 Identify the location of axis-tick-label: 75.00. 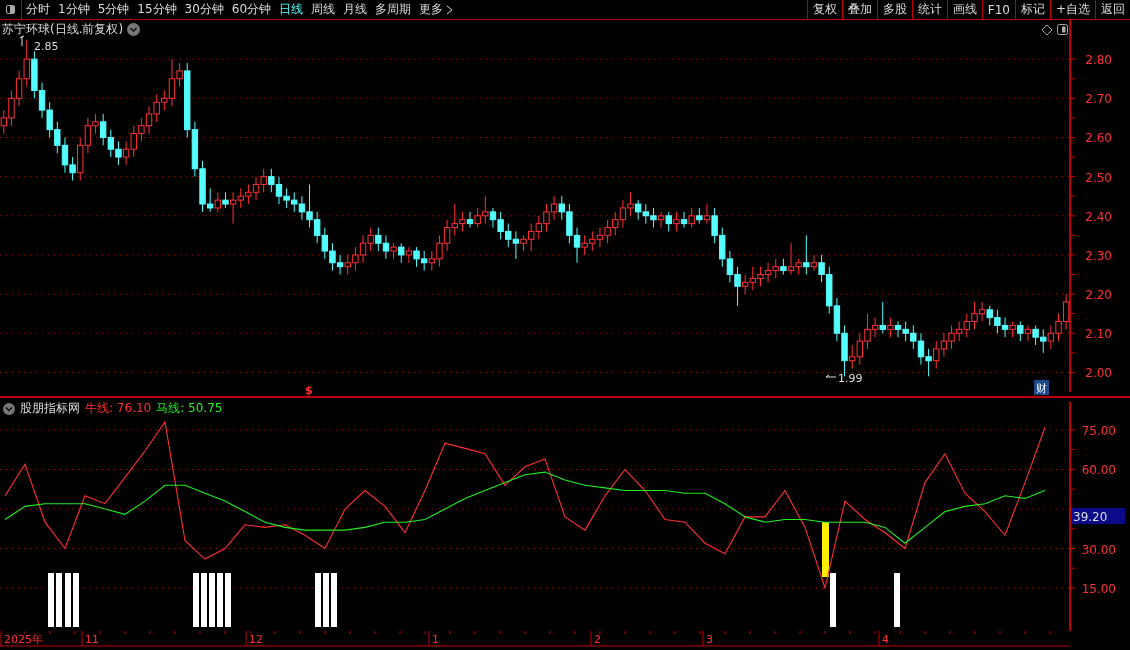
(1098, 430).